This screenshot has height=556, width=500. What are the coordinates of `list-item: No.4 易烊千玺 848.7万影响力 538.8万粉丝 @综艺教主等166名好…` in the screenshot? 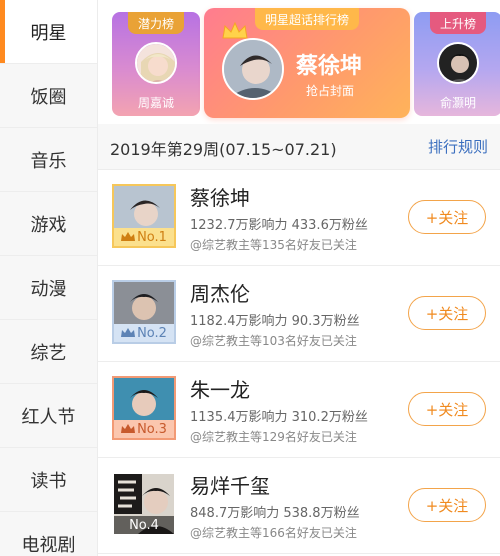 It's located at (299, 506).